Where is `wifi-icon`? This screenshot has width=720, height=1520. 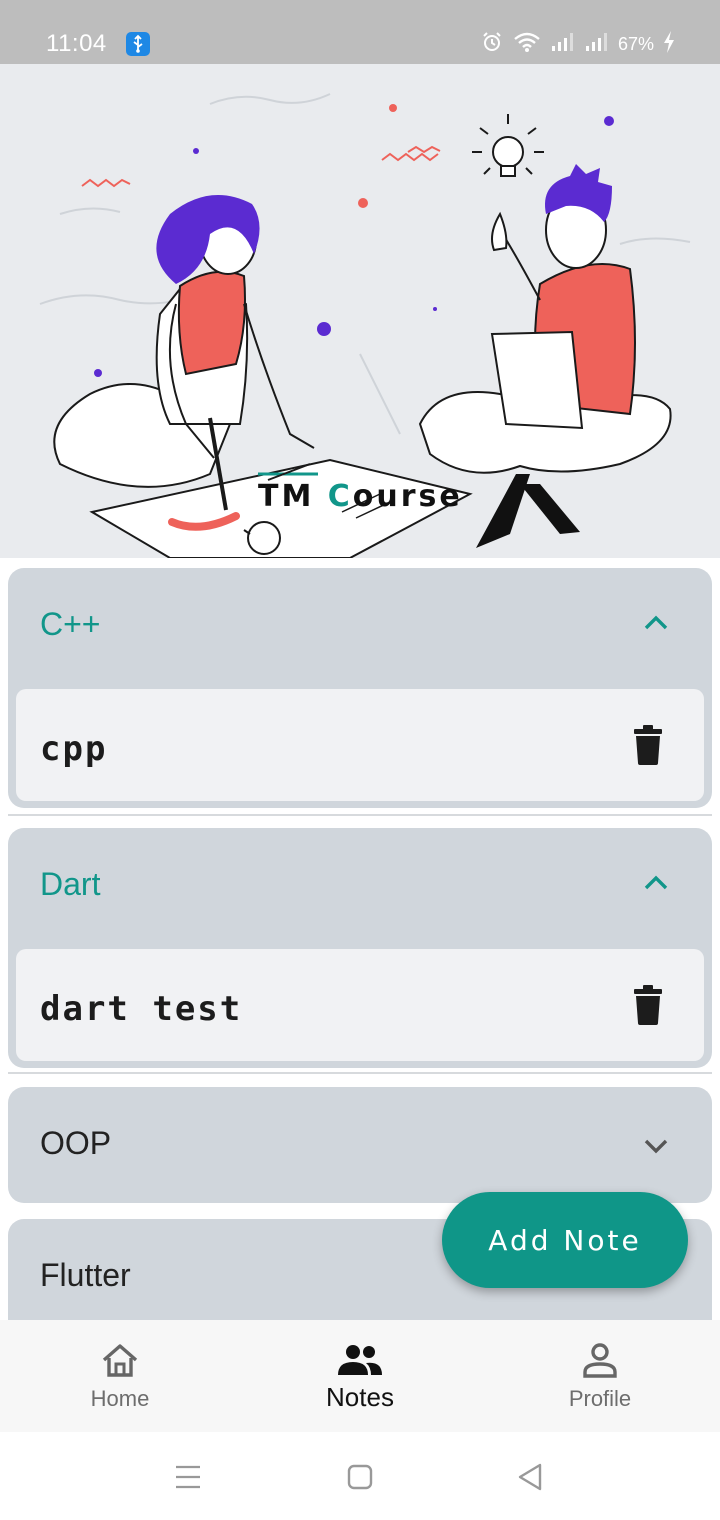 wifi-icon is located at coordinates (527, 44).